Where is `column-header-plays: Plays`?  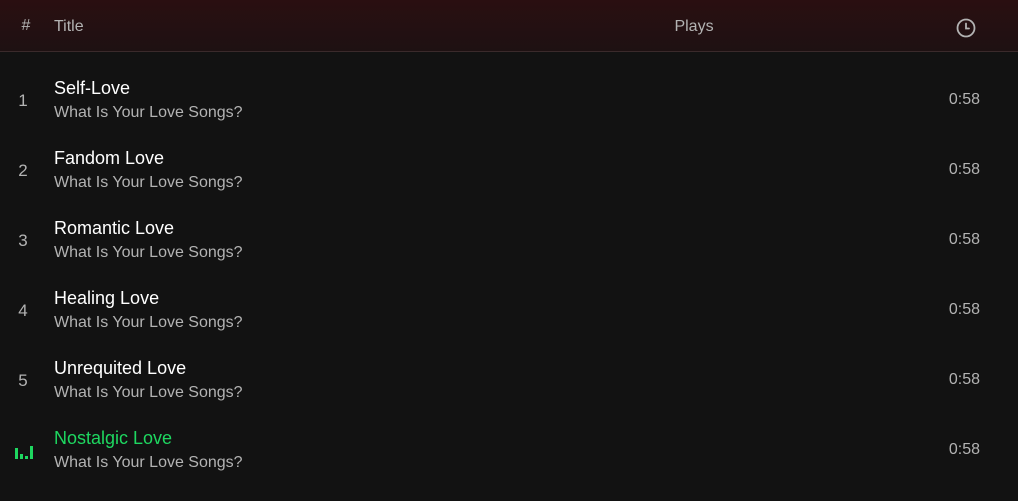
column-header-plays: Plays is located at coordinates (694, 27).